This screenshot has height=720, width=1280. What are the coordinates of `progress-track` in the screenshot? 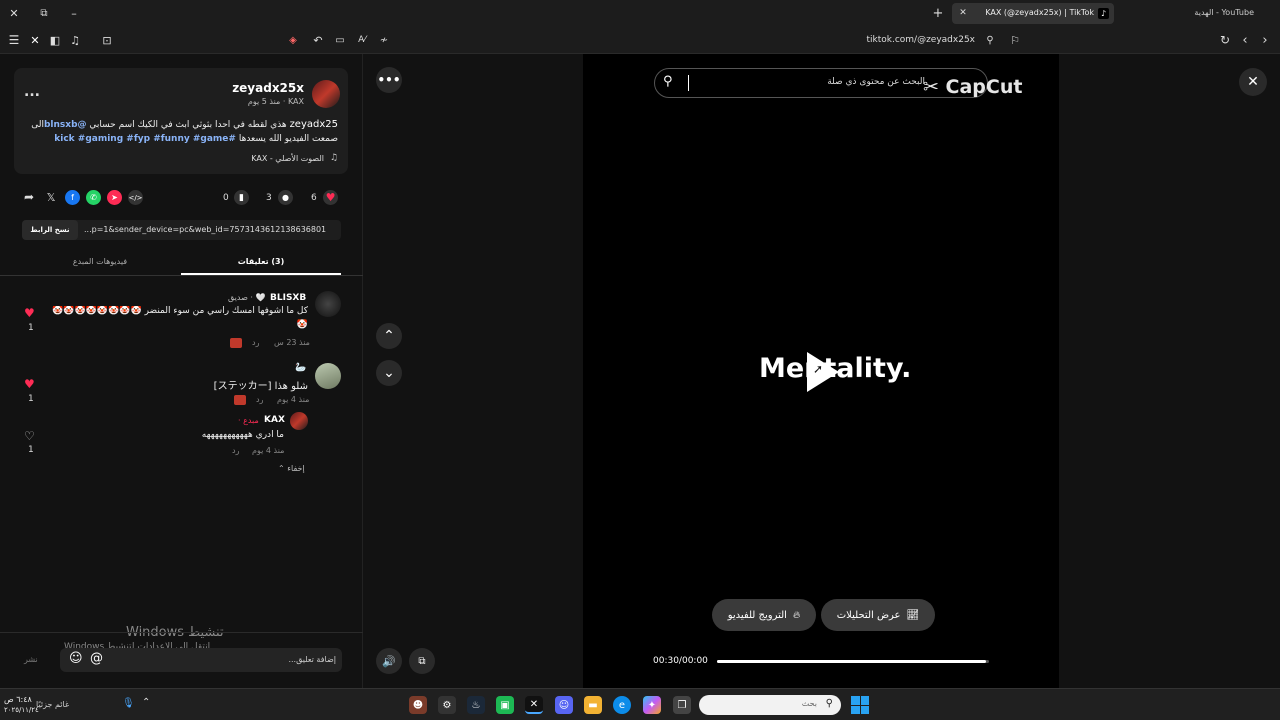 It's located at (853, 661).